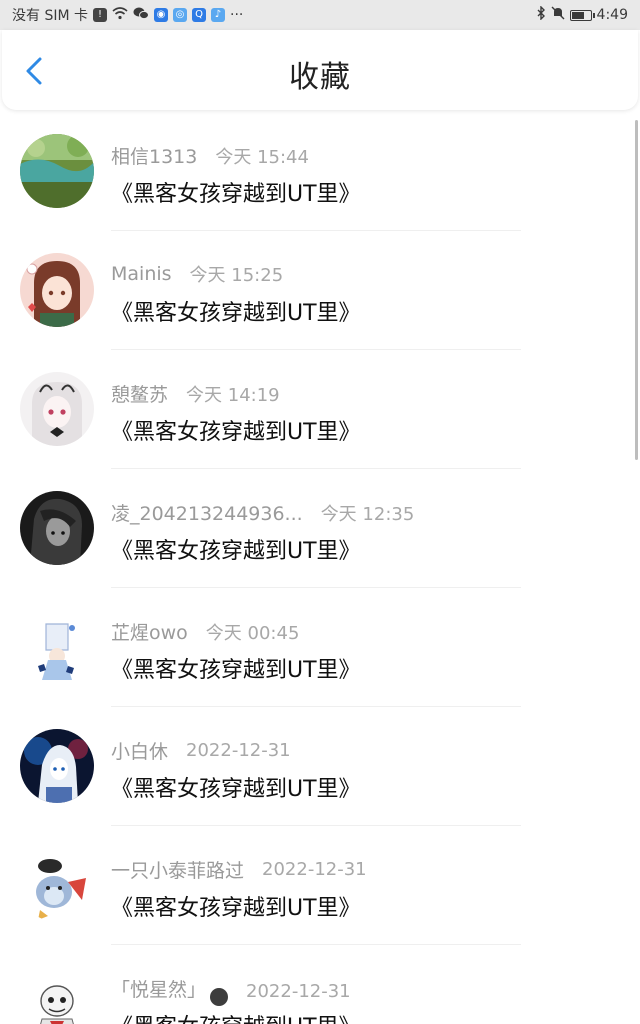 Image resolution: width=640 pixels, height=1024 pixels. I want to click on item-meta: 芷煋owo 今天 00:45, so click(205, 631).